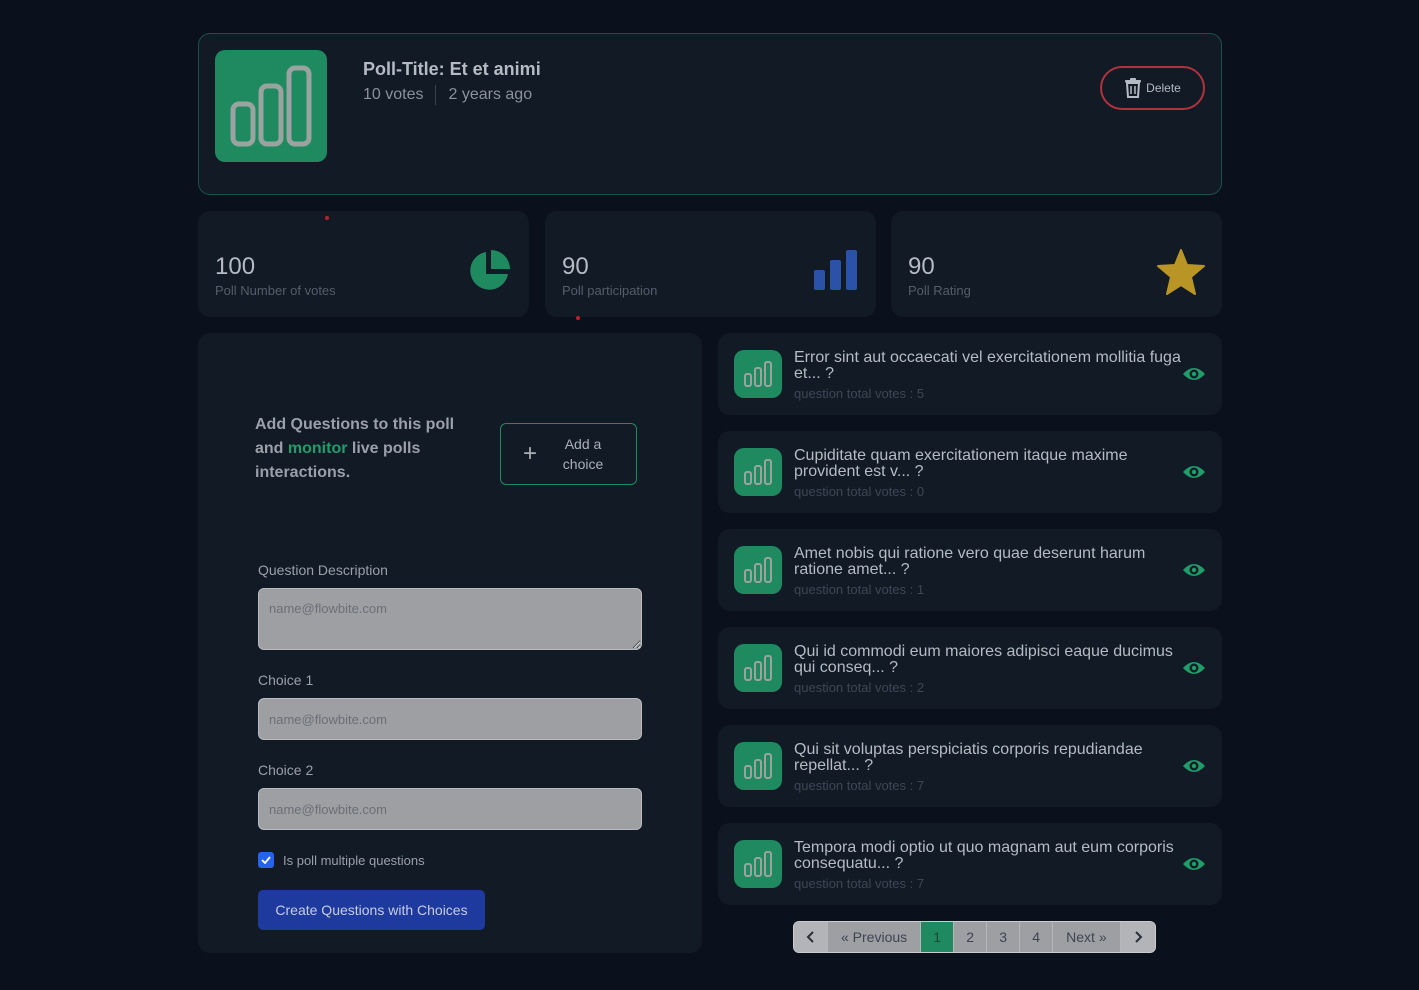  What do you see at coordinates (938, 937) in the screenshot?
I see `page-1-button: 1` at bounding box center [938, 937].